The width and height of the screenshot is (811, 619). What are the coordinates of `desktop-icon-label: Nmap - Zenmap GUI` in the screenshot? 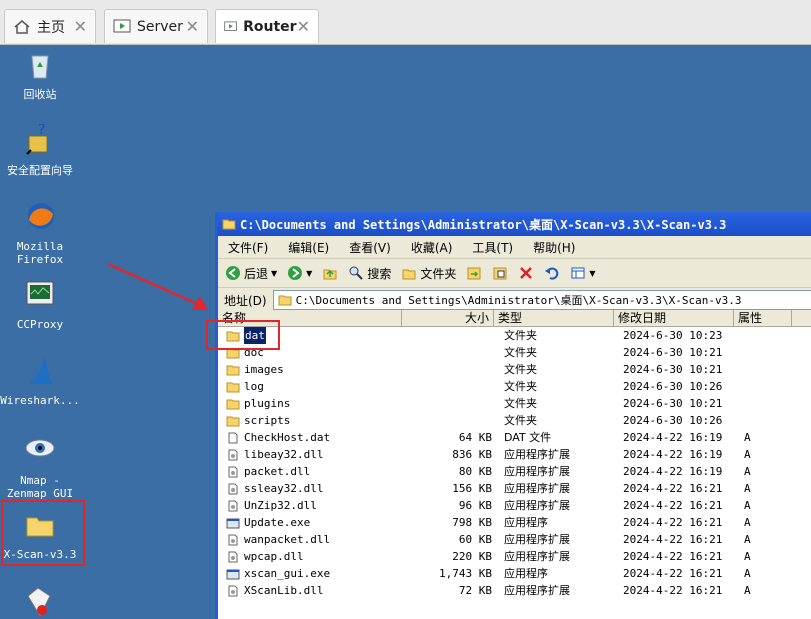 It's located at (40, 487).